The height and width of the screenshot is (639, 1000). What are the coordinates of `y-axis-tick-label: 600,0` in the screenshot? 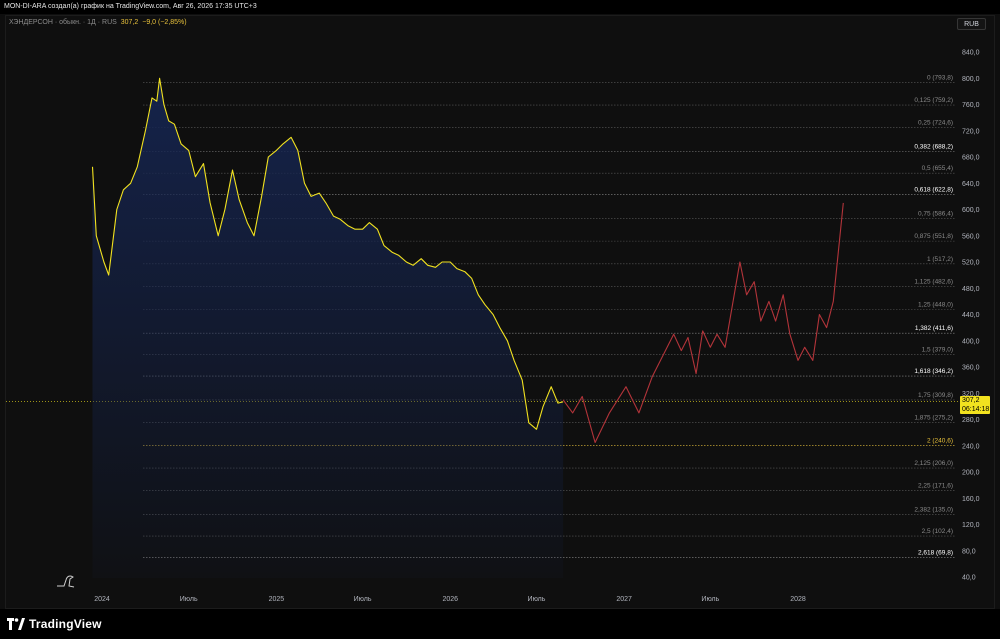 It's located at (971, 210).